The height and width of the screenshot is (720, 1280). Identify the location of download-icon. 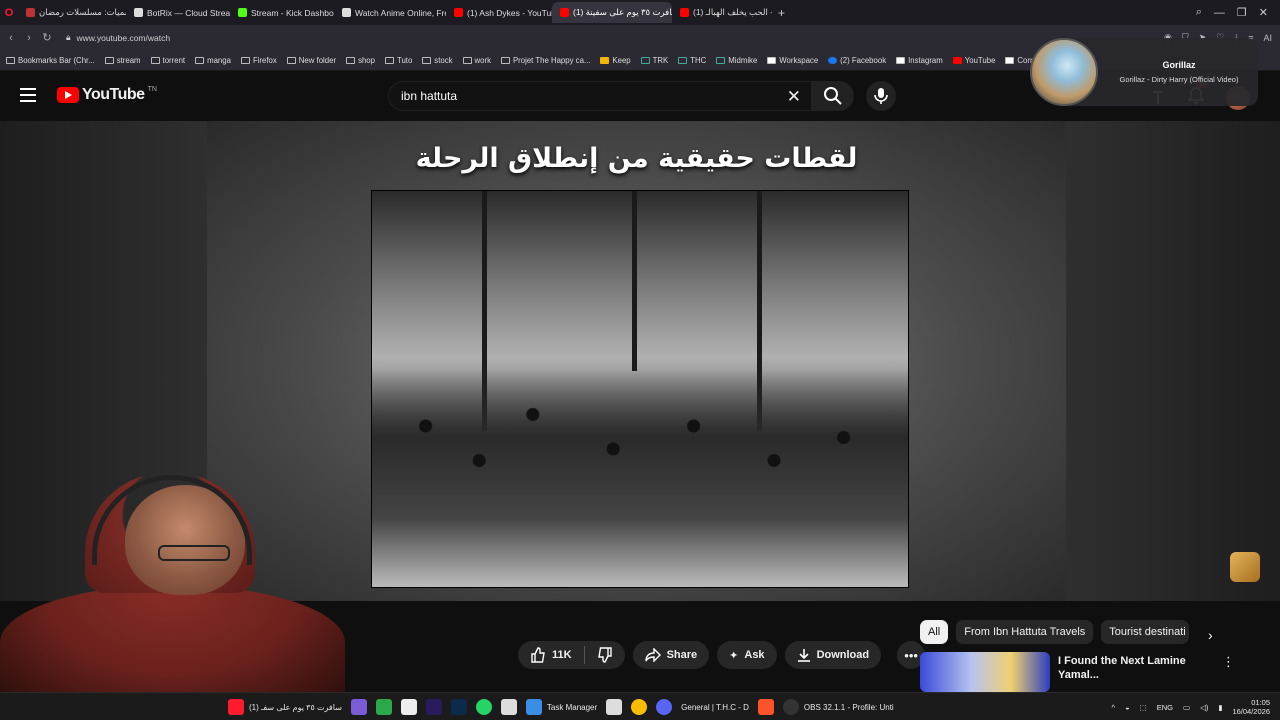
(803, 655).